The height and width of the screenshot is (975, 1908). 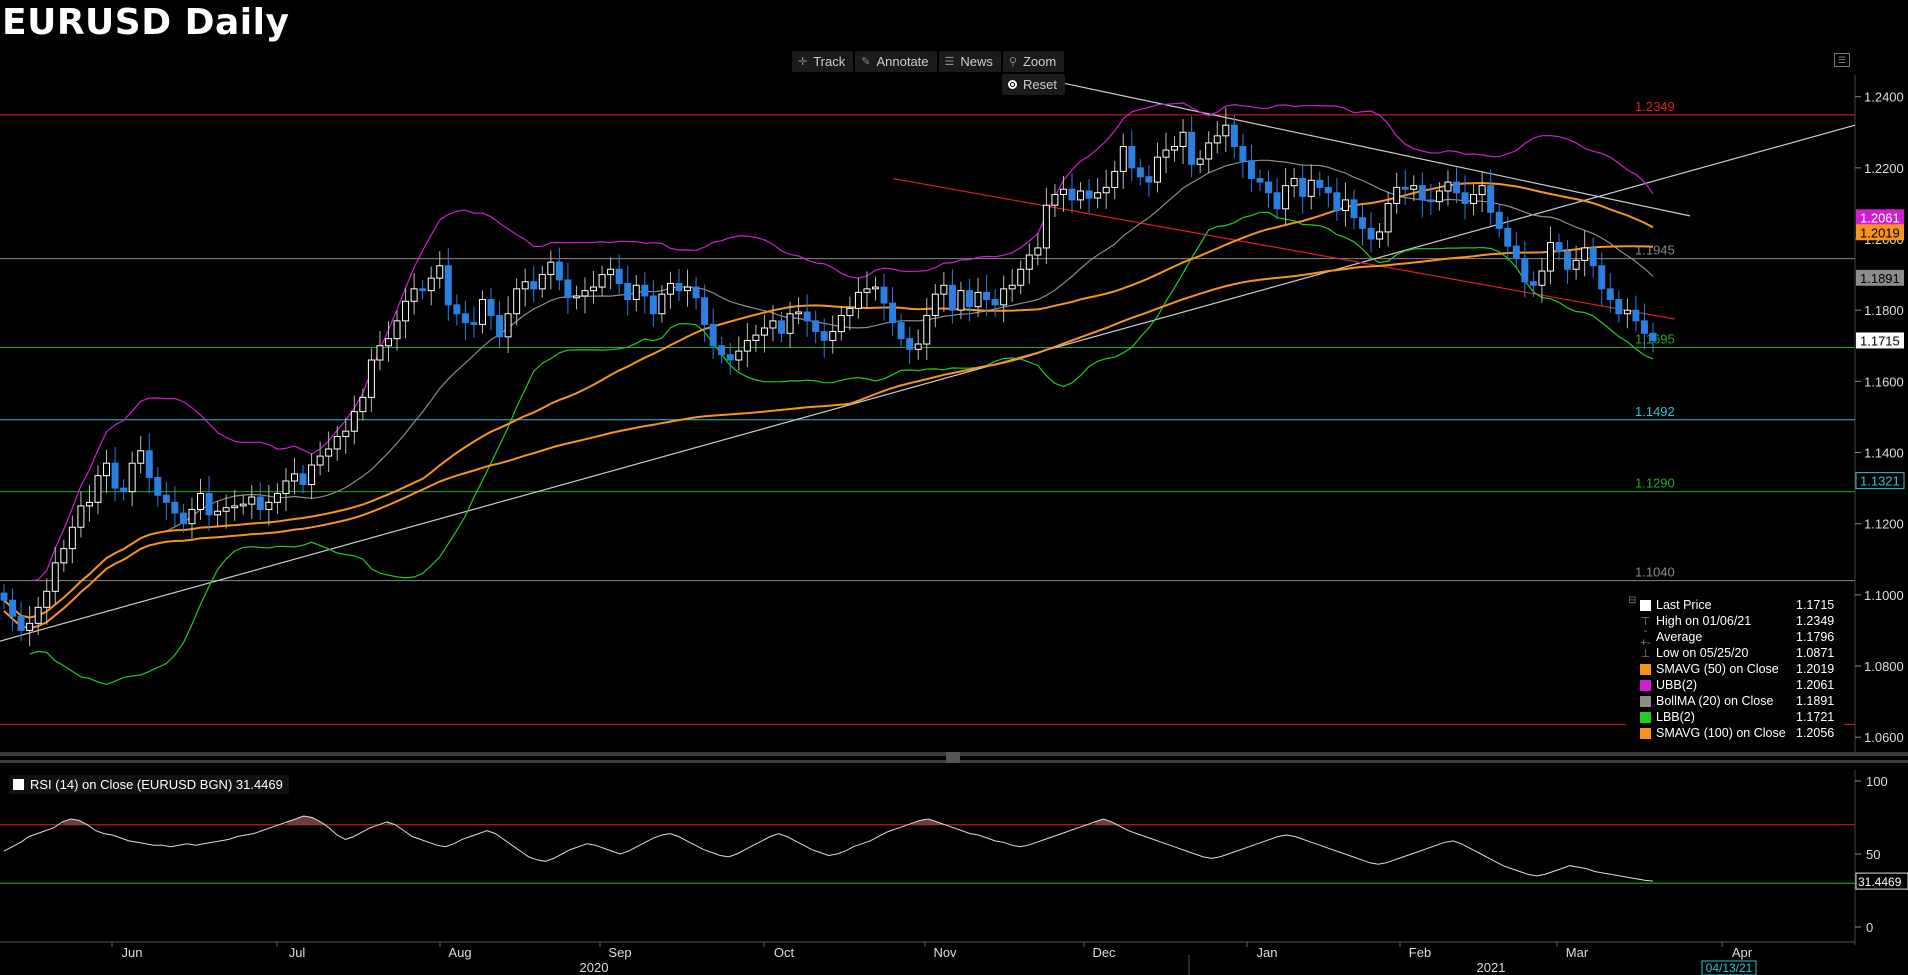 What do you see at coordinates (1815, 653) in the screenshot?
I see `legend-value: 1.0871` at bounding box center [1815, 653].